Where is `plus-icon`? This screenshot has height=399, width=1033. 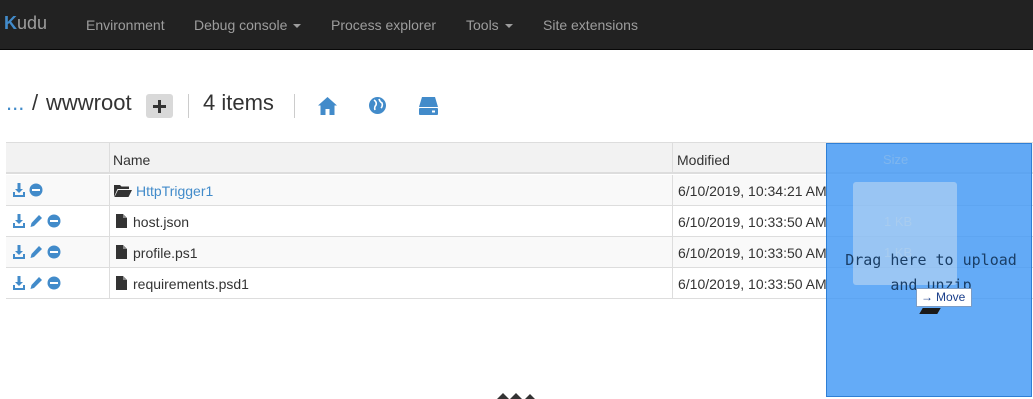
plus-icon is located at coordinates (159, 106).